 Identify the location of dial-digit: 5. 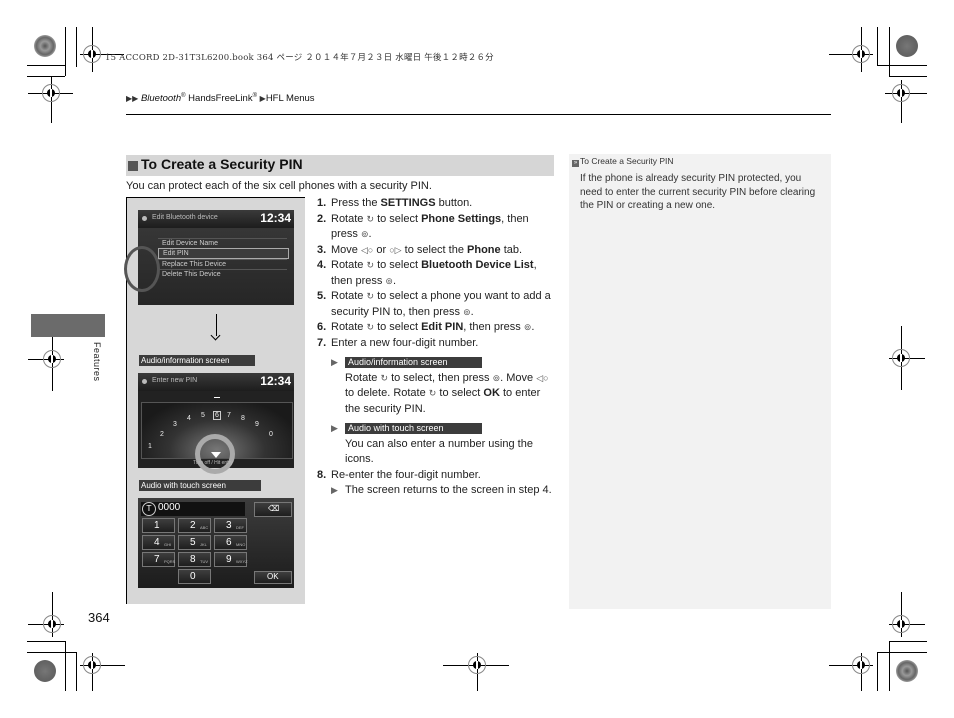
(203, 415).